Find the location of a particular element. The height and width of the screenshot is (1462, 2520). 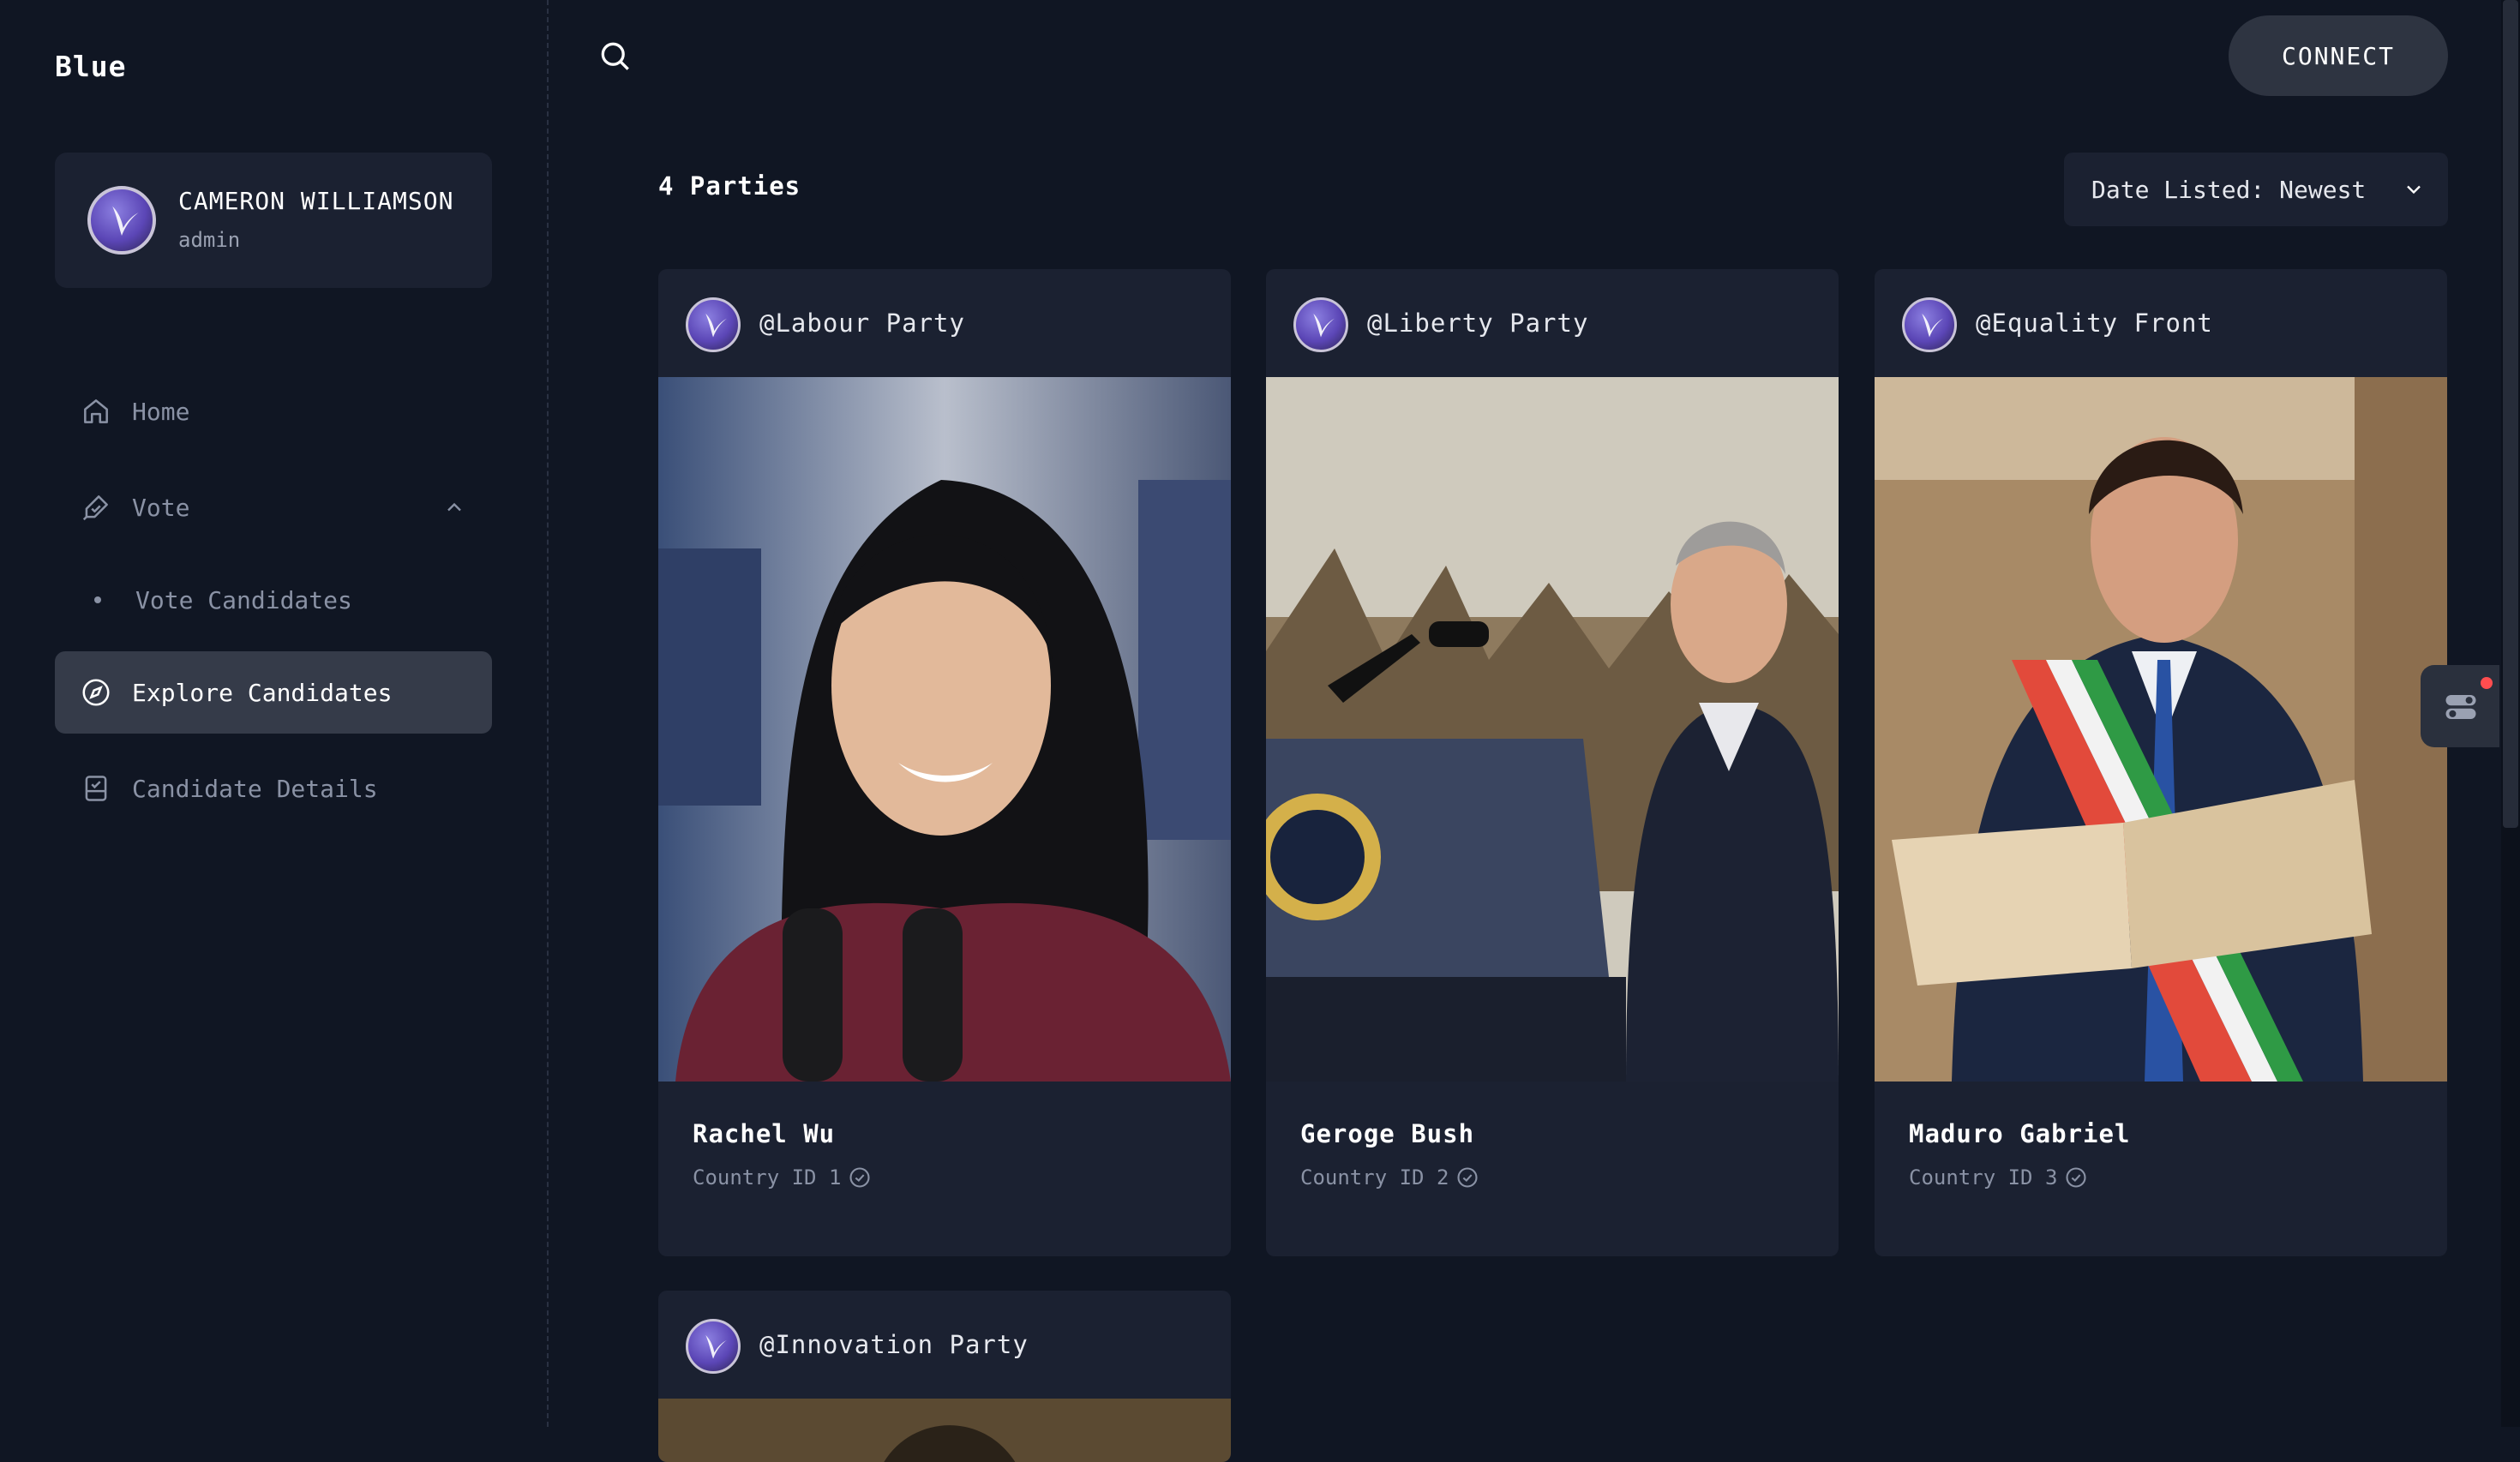

card-header: @Equality Front is located at coordinates (2161, 323).